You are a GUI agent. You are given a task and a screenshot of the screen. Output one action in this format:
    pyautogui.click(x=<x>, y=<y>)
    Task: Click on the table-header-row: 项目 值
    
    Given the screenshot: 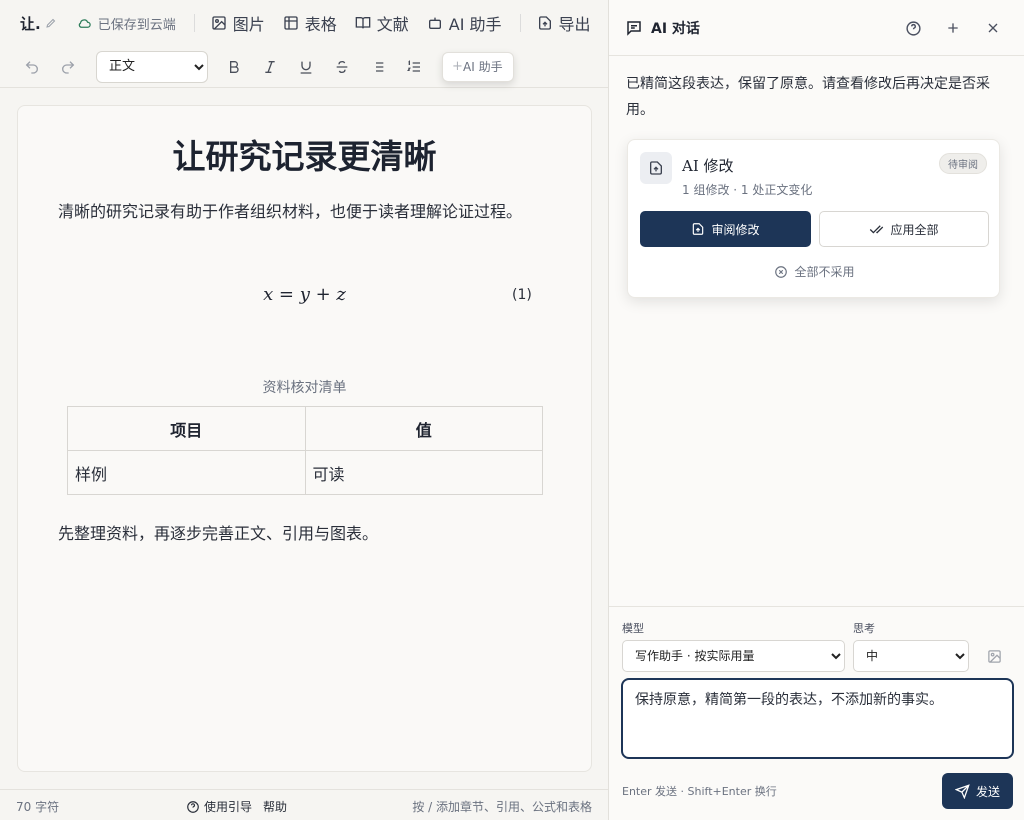 What is the action you would take?
    pyautogui.click(x=305, y=428)
    